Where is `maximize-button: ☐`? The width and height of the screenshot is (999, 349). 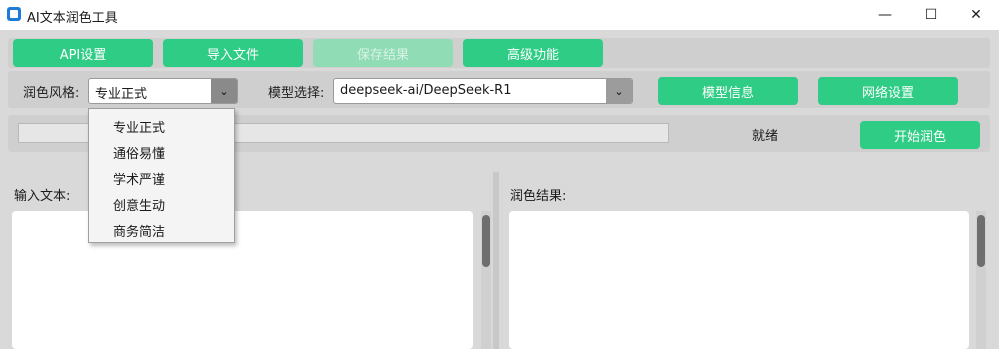 maximize-button: ☐ is located at coordinates (931, 15).